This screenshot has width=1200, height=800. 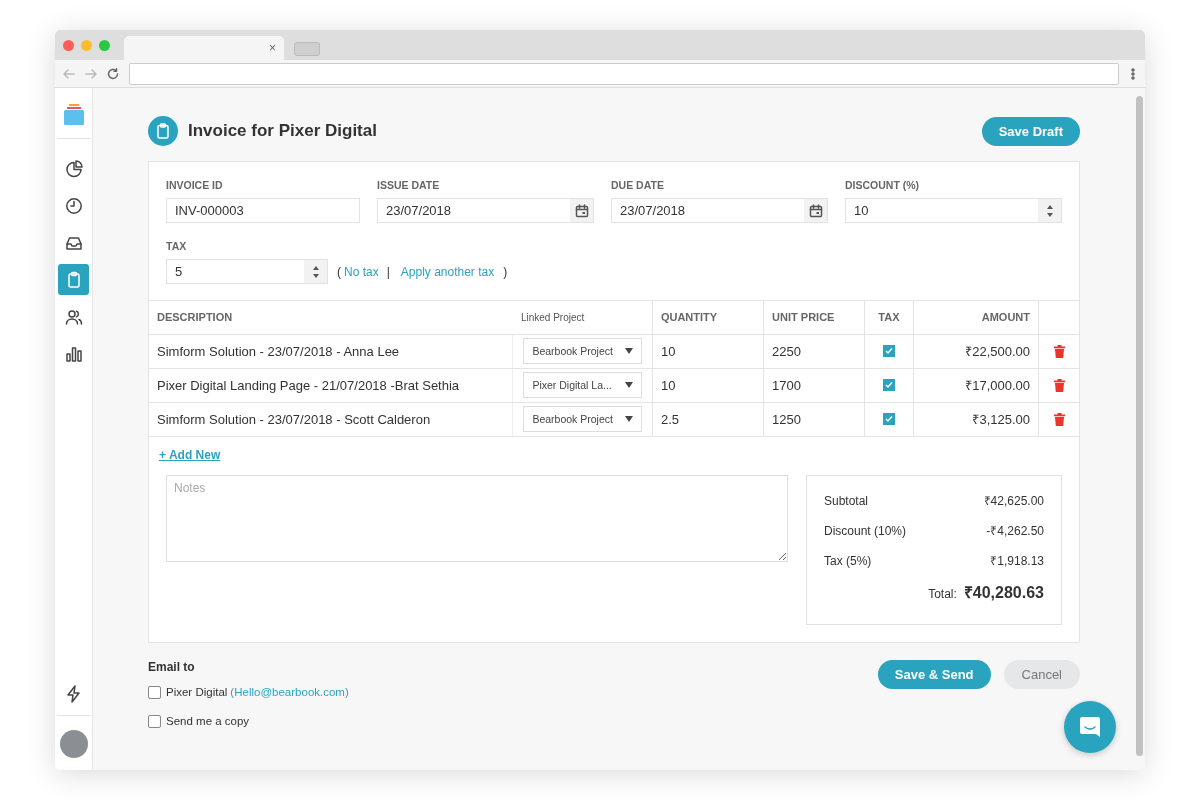 I want to click on table-cell: ₹22,500.00, so click(x=998, y=351).